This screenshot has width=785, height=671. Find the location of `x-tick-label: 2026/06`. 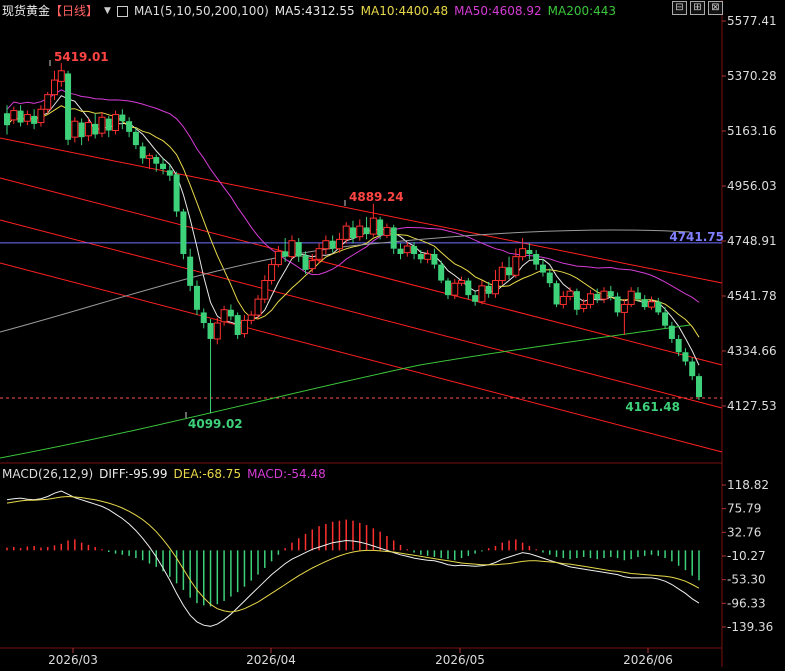

x-tick-label: 2026/06 is located at coordinates (648, 660).